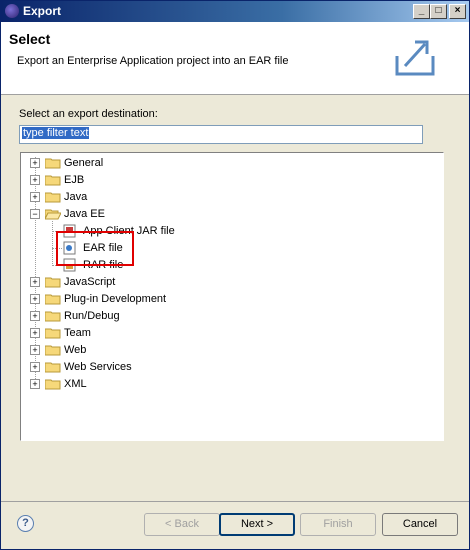 This screenshot has height=550, width=470. Describe the element at coordinates (77, 333) in the screenshot. I see `tree-item-label: Team` at that location.